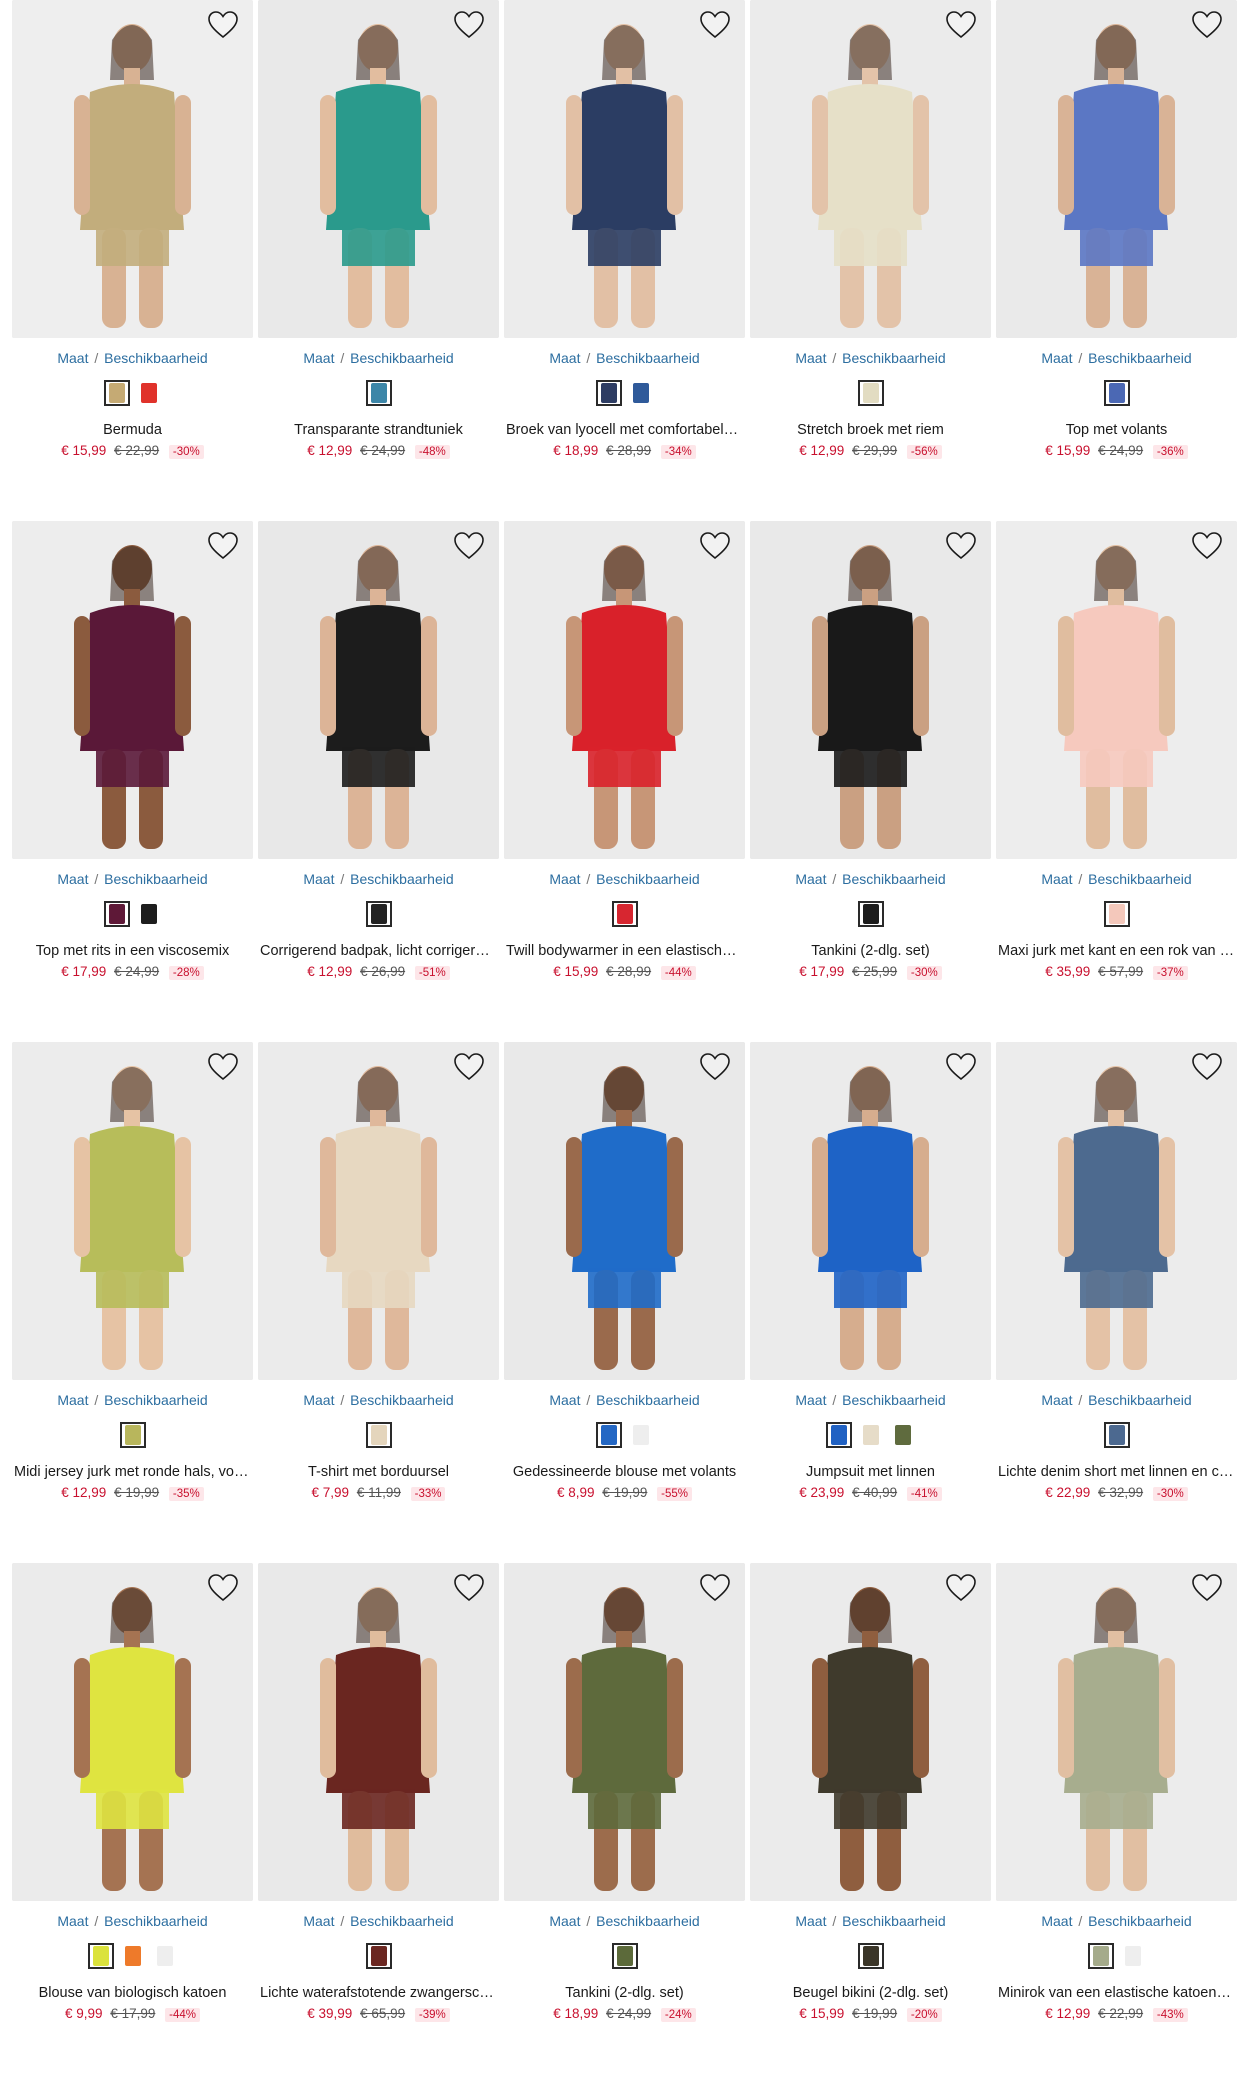  I want to click on product-name: Blouse van biologisch katoen, so click(132, 1993).